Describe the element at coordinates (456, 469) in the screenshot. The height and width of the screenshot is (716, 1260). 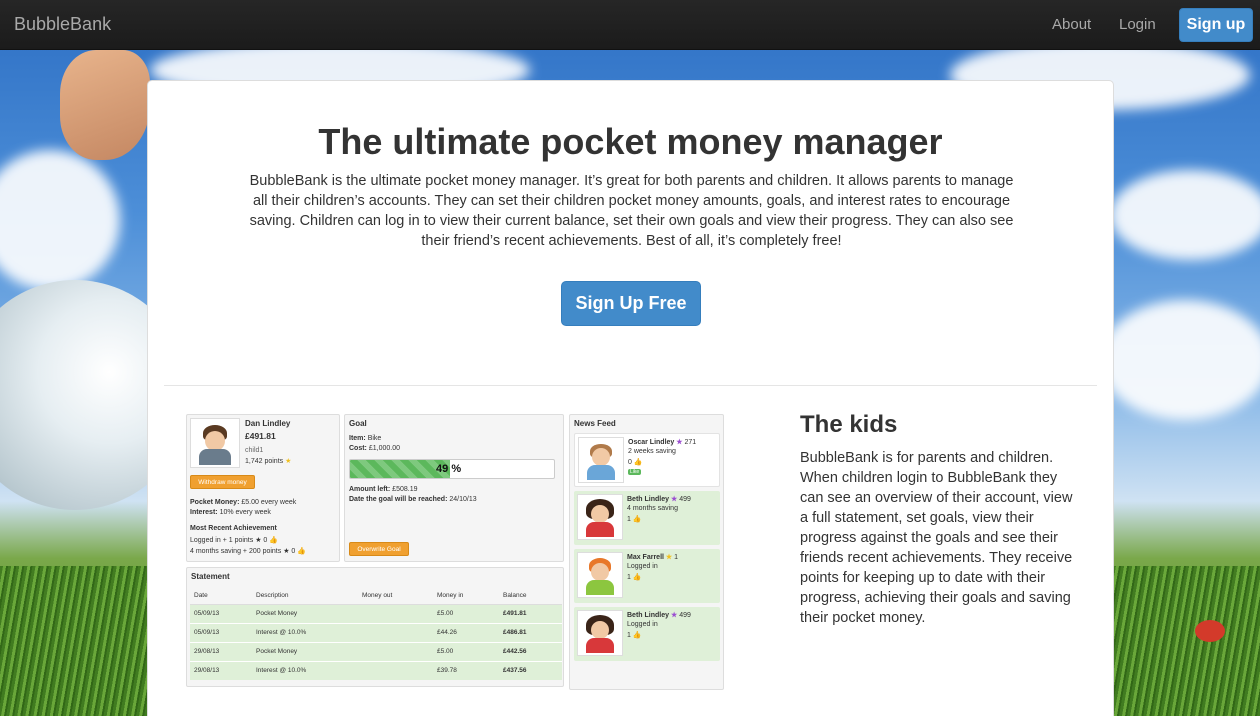
I see `goal-percent-sign: %` at that location.